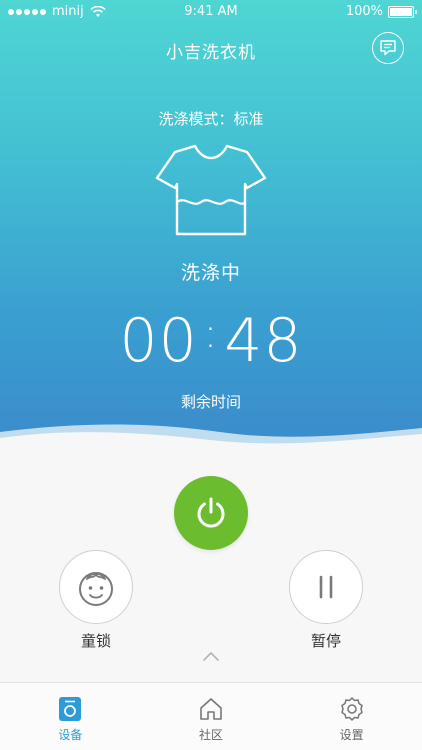 The height and width of the screenshot is (750, 422). Describe the element at coordinates (211, 53) in the screenshot. I see `page-title: 小吉洗衣机` at that location.